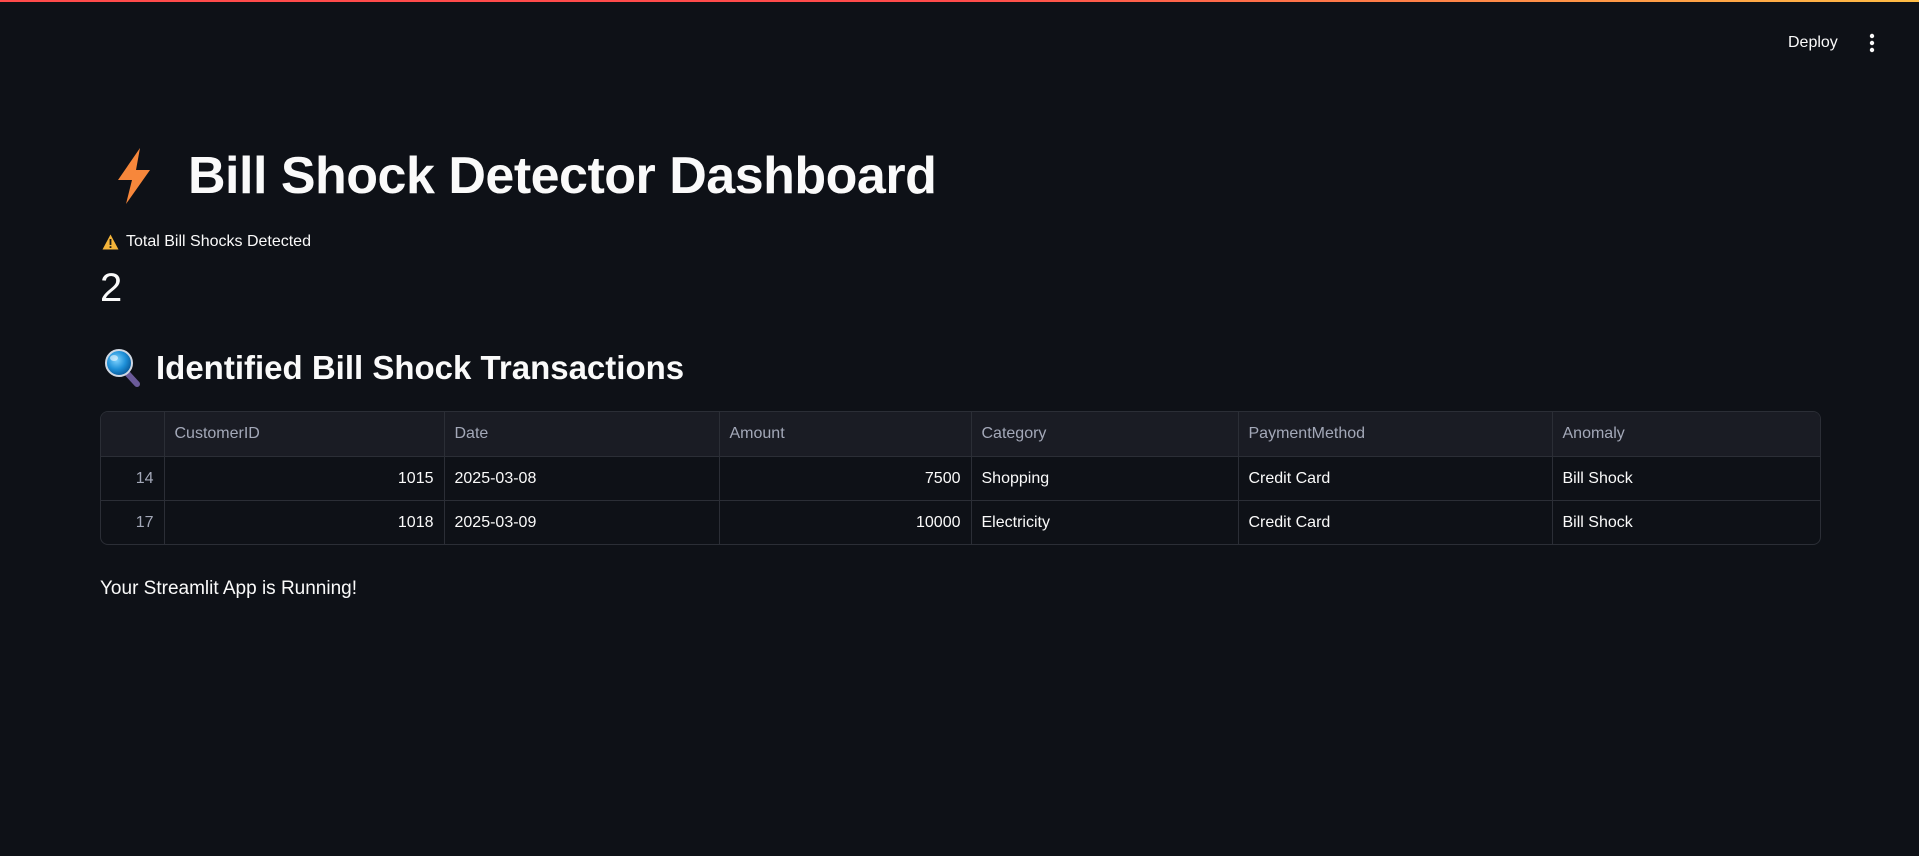  What do you see at coordinates (133, 522) in the screenshot?
I see `row-index: 17` at bounding box center [133, 522].